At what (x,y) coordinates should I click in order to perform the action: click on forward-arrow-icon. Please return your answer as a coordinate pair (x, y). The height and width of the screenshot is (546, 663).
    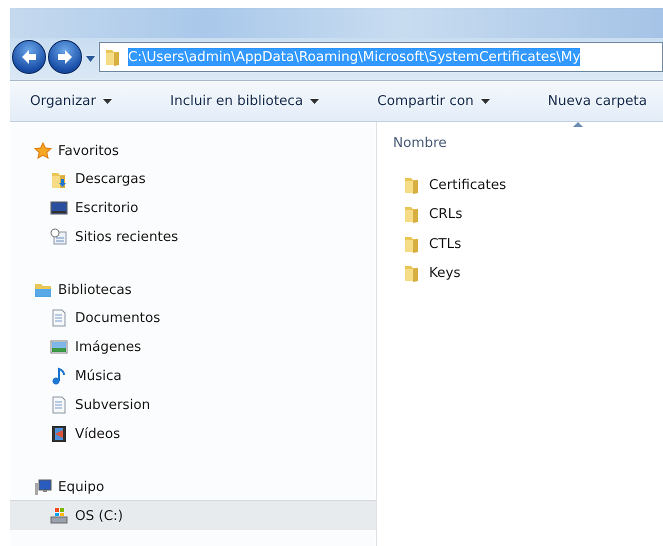
    Looking at the image, I should click on (65, 57).